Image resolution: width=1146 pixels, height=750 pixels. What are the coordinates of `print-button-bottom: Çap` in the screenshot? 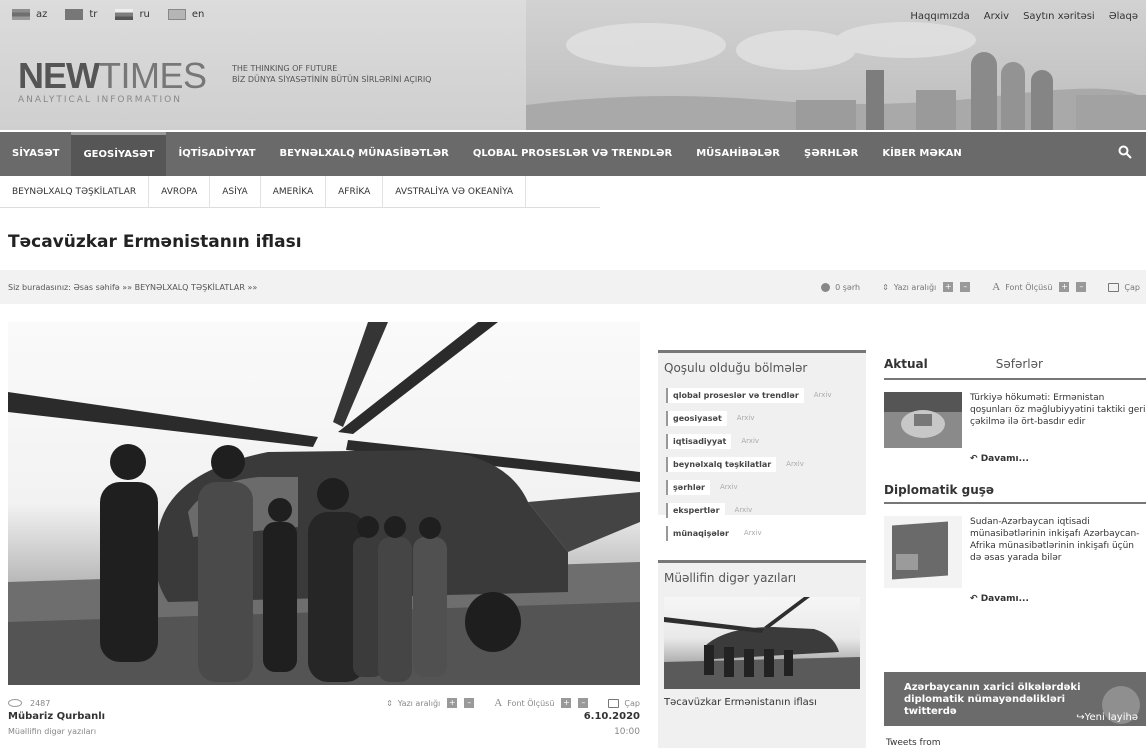 It's located at (624, 703).